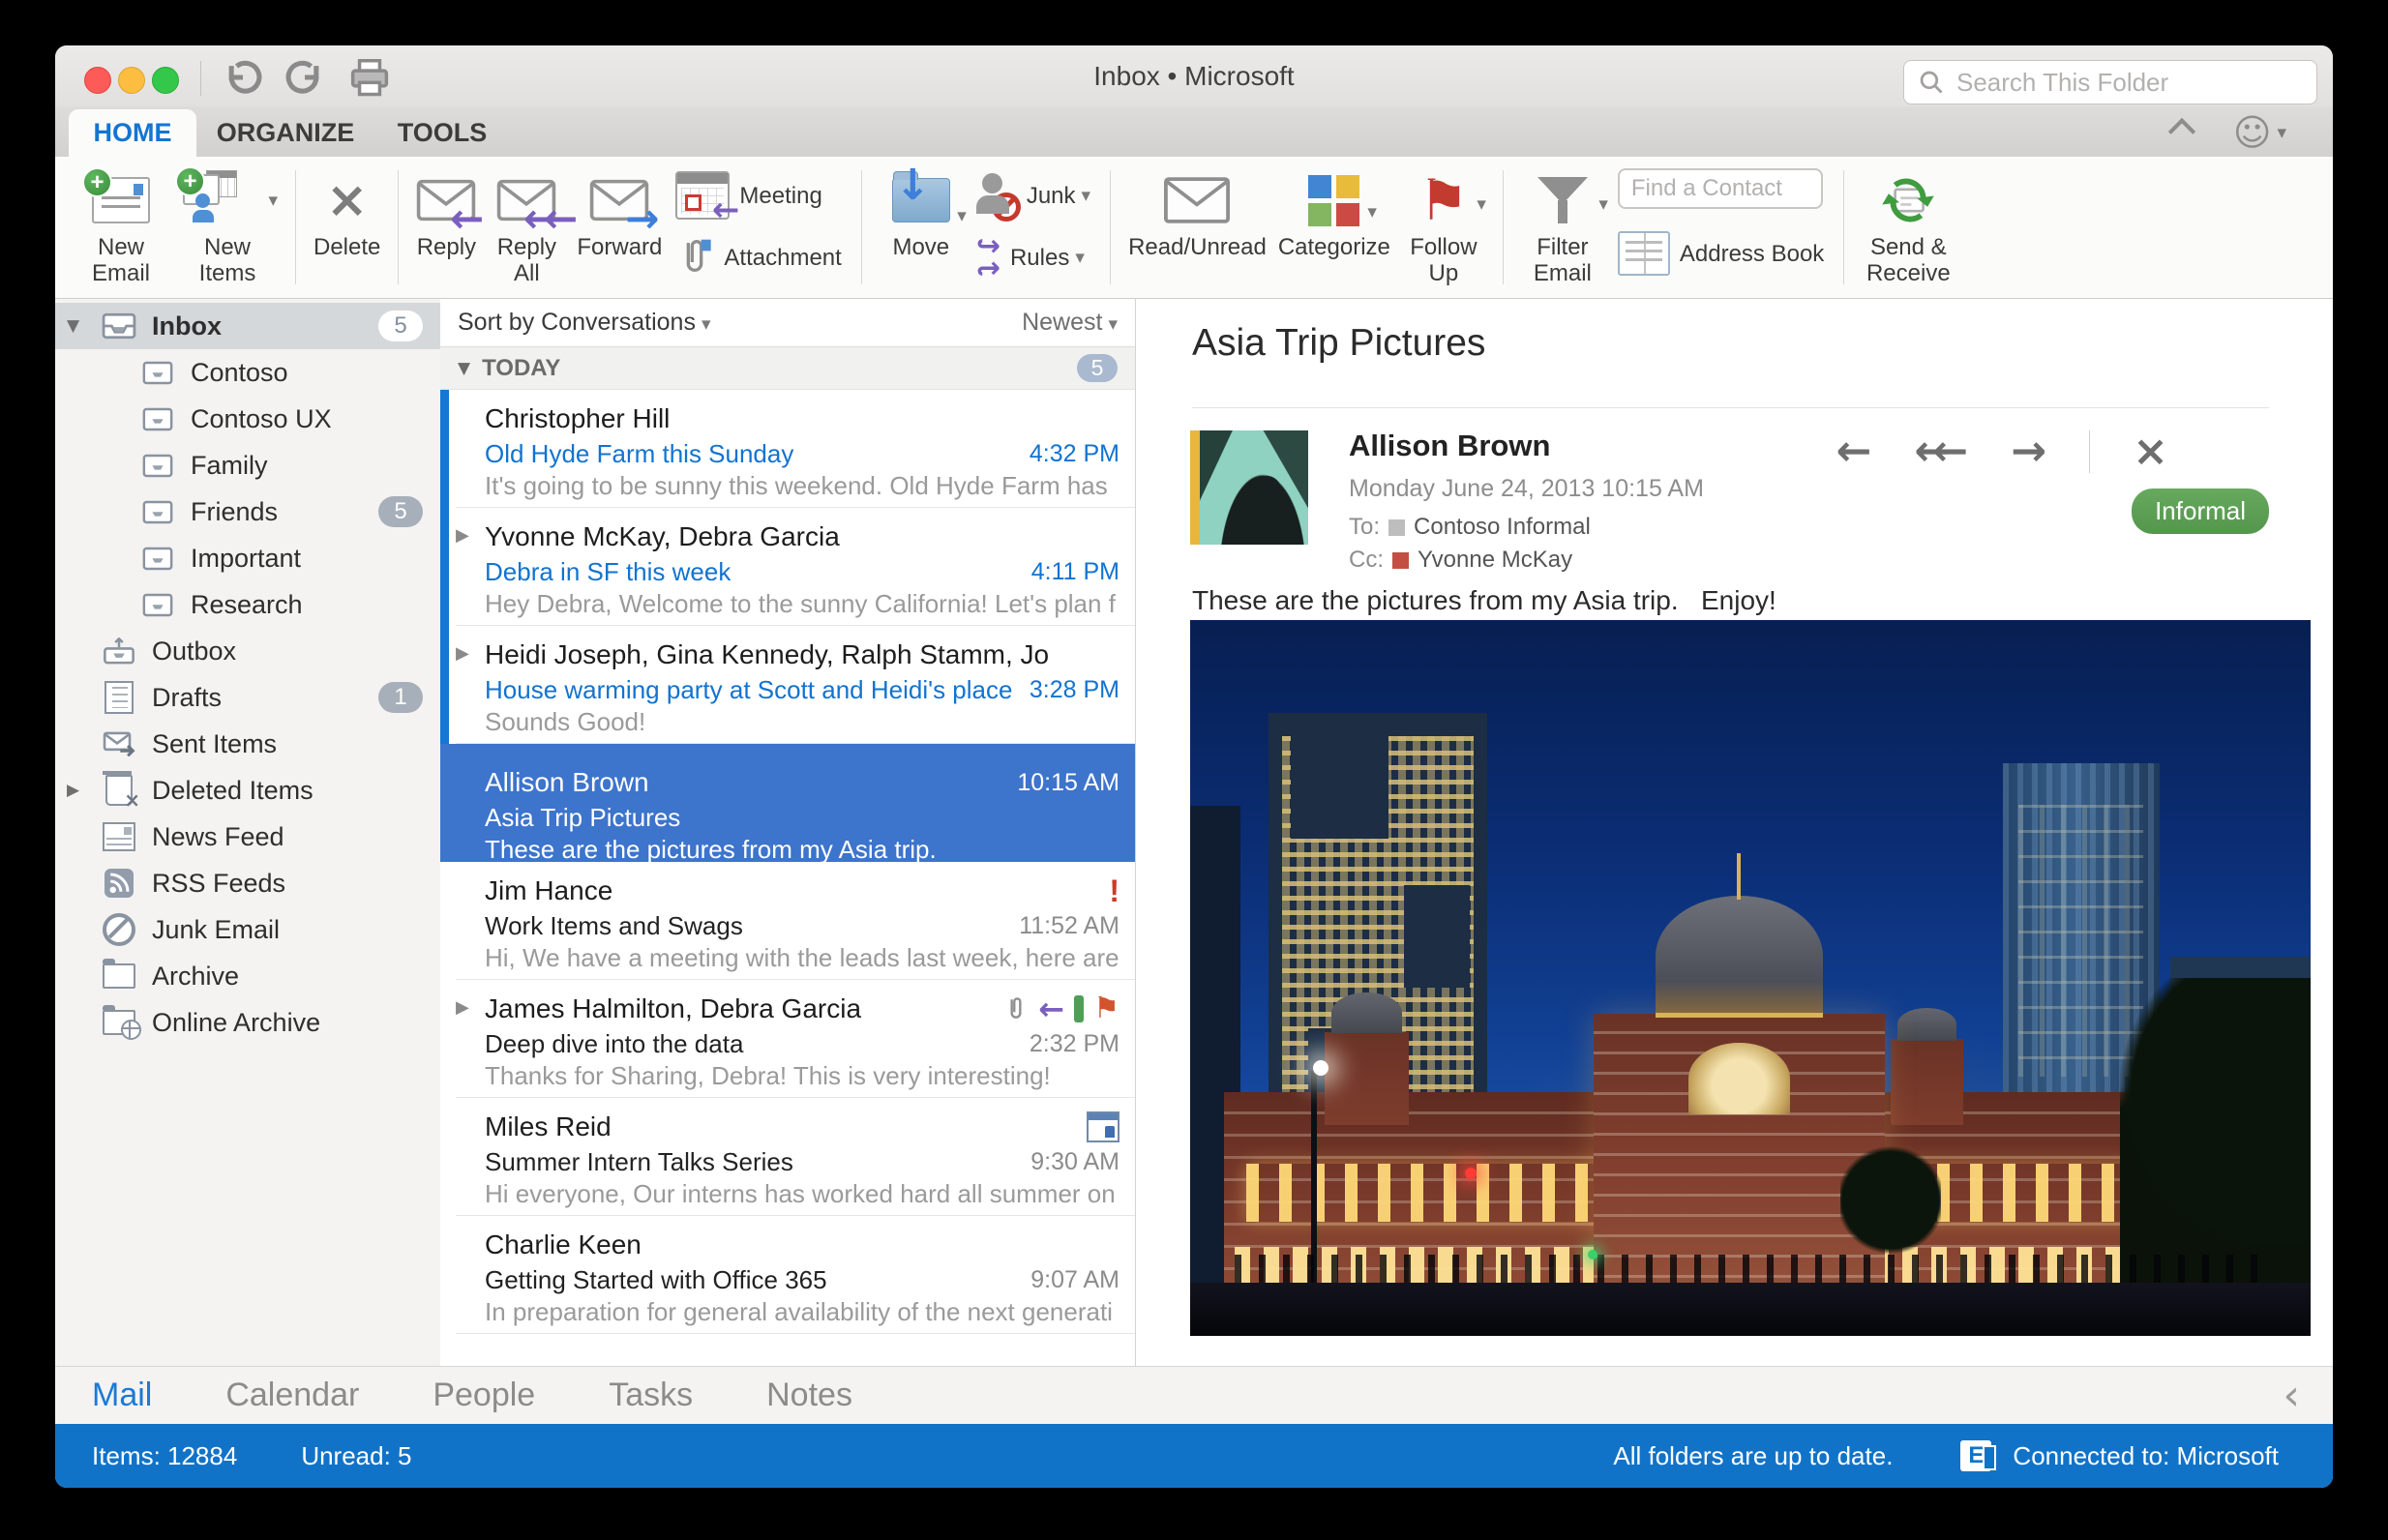 This screenshot has width=2388, height=1540. I want to click on search-input, so click(2129, 82).